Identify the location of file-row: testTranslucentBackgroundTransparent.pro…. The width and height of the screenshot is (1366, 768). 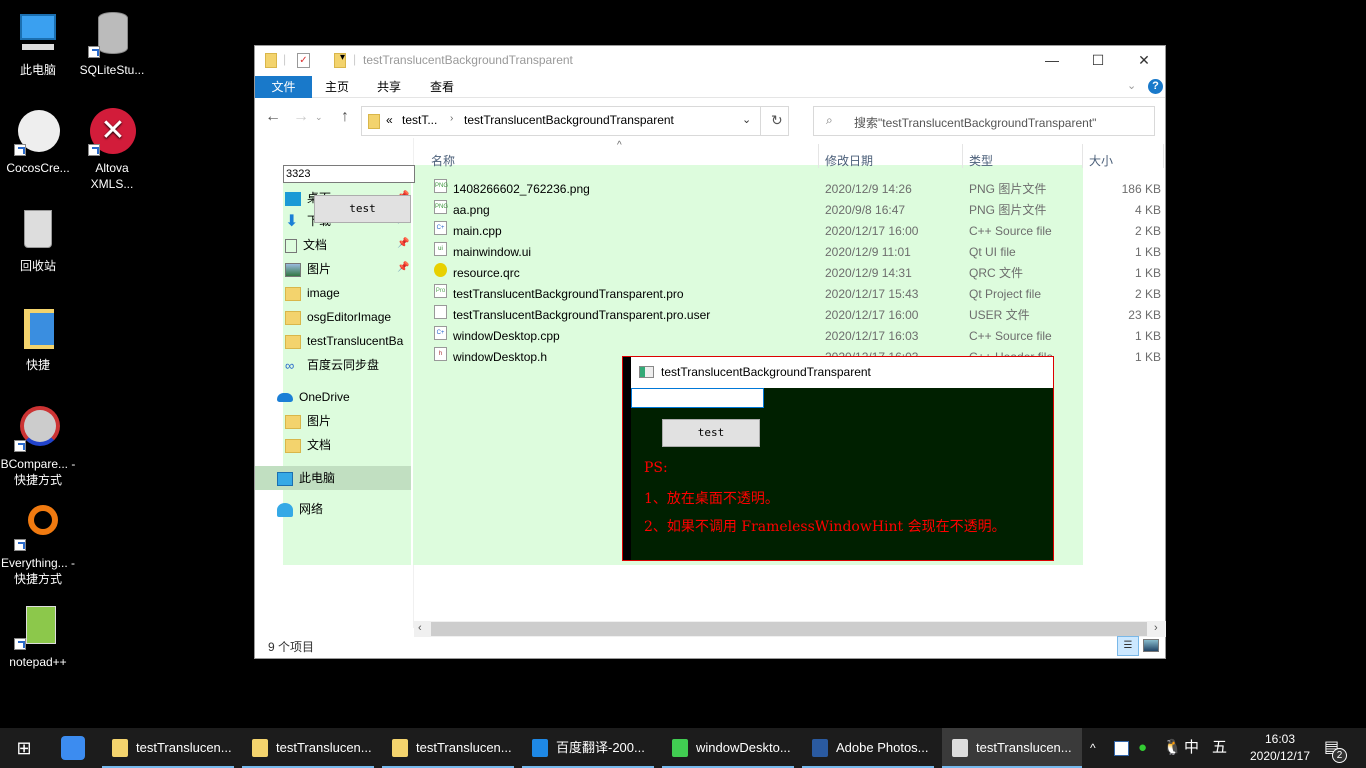
(796, 315).